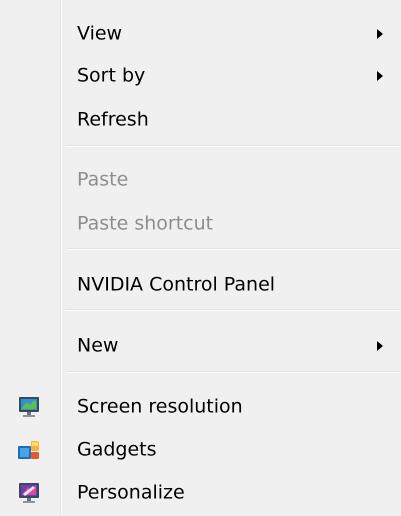  What do you see at coordinates (200, 346) in the screenshot?
I see `menu-item-new: New` at bounding box center [200, 346].